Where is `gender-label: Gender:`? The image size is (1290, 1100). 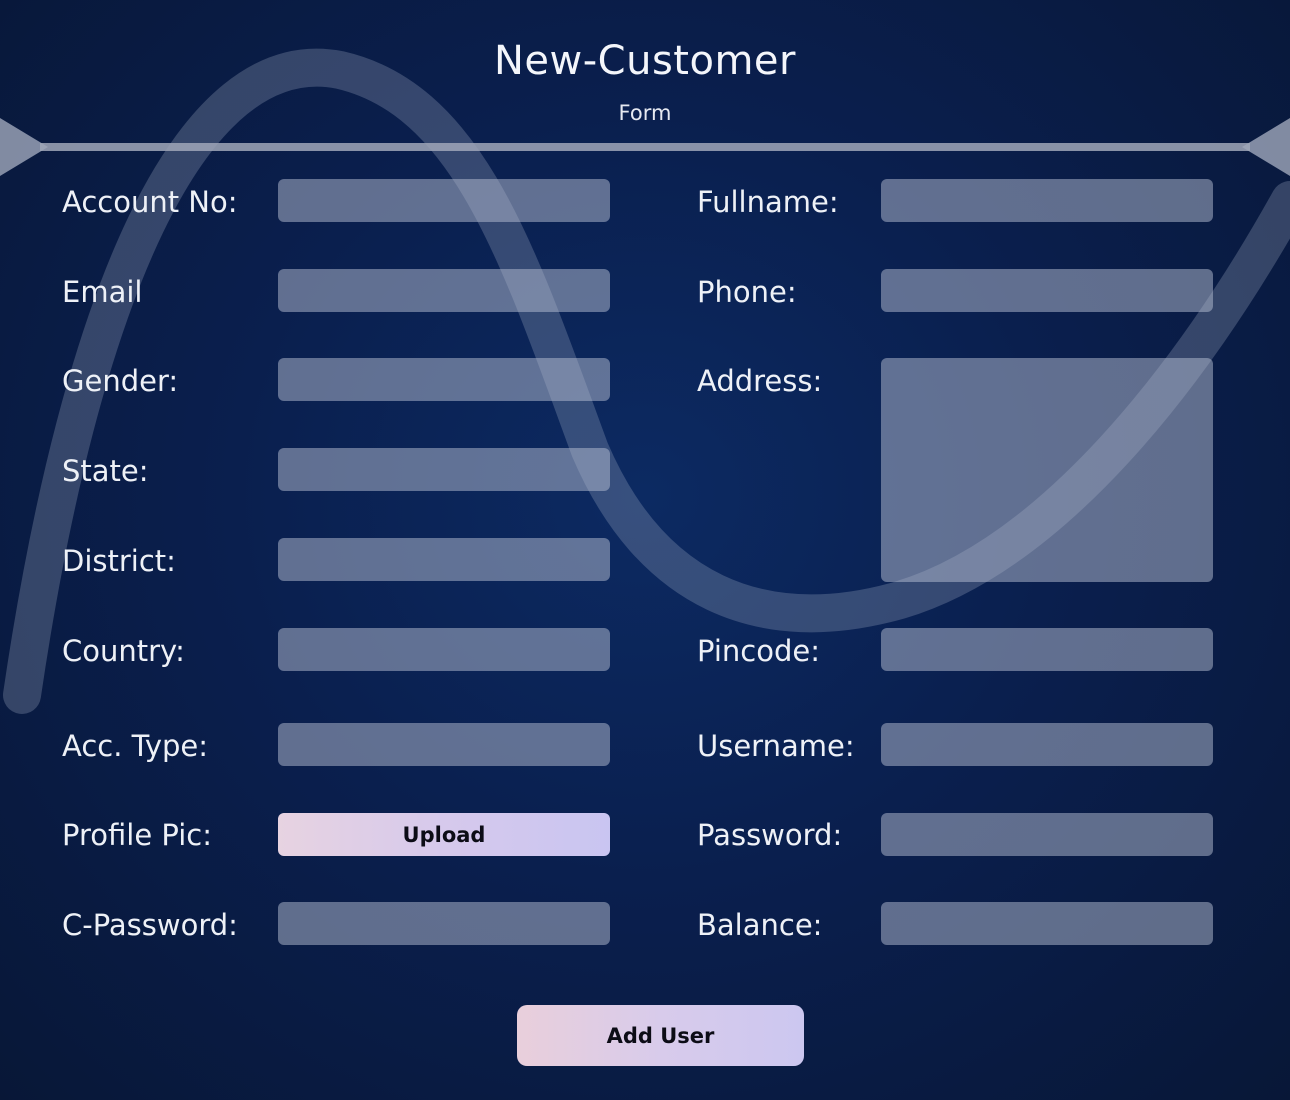 gender-label: Gender: is located at coordinates (120, 381).